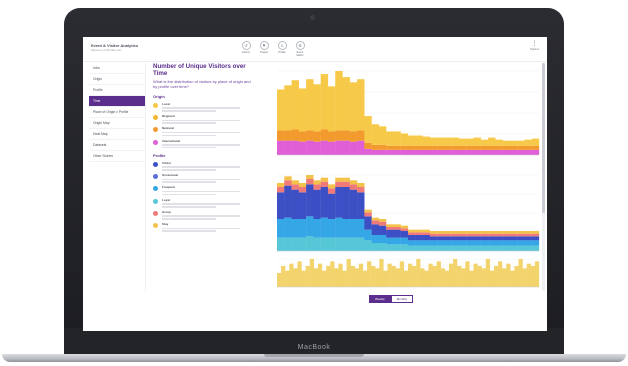 The image size is (628, 366). What do you see at coordinates (202, 107) in the screenshot?
I see `origin-legend-item: Local` at bounding box center [202, 107].